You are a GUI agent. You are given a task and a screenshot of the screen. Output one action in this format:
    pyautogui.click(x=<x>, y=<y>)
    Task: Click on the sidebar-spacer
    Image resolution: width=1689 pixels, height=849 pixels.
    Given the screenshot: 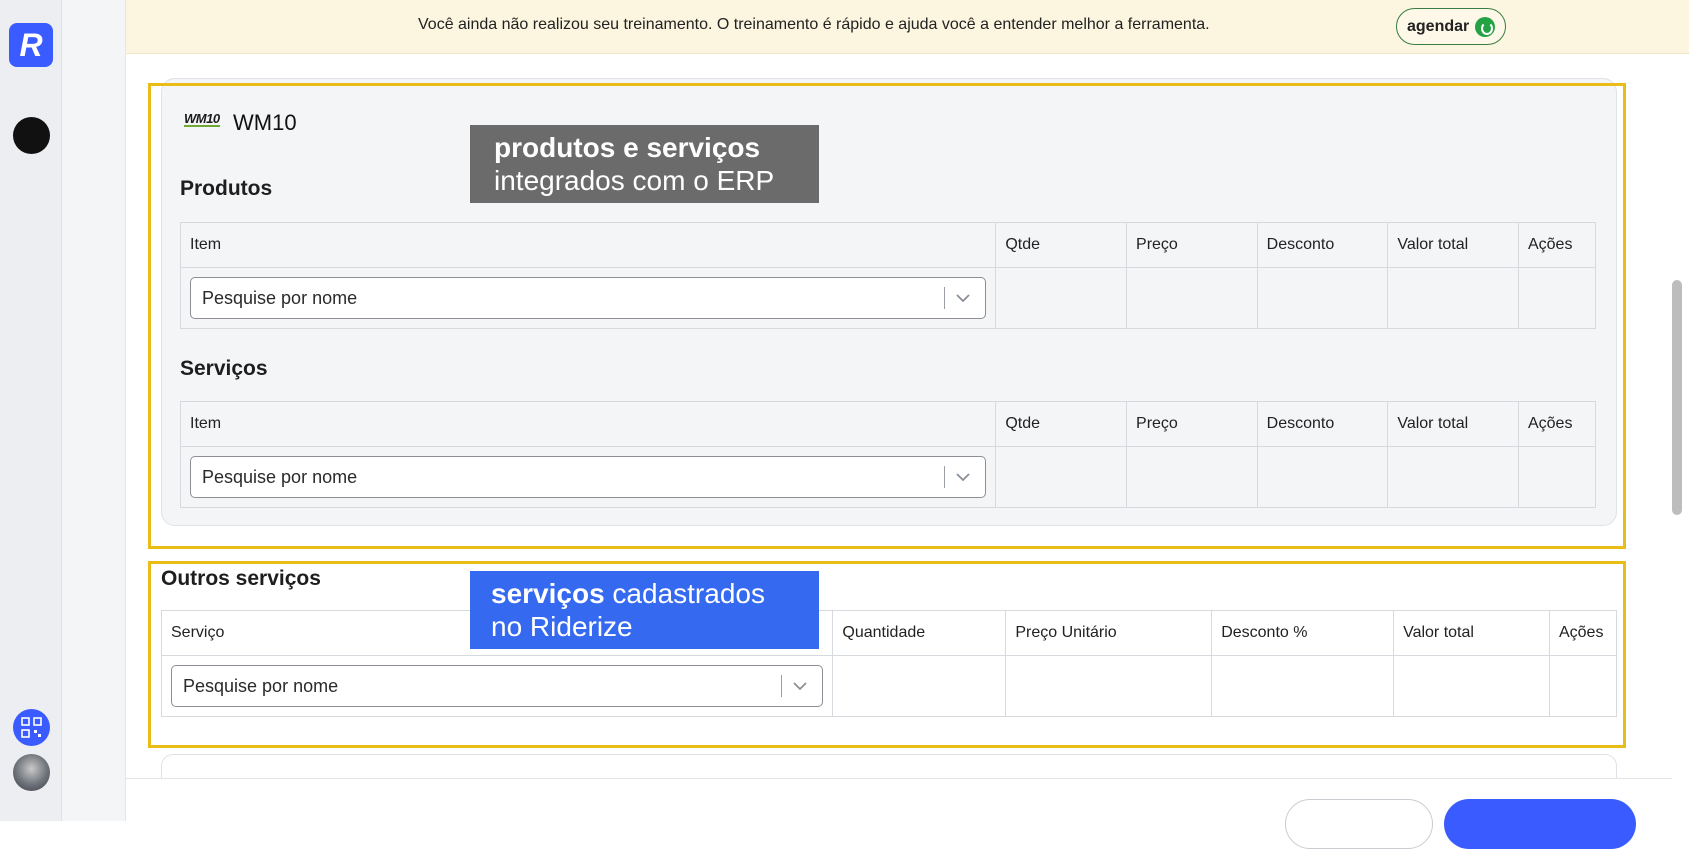 What is the action you would take?
    pyautogui.click(x=94, y=410)
    